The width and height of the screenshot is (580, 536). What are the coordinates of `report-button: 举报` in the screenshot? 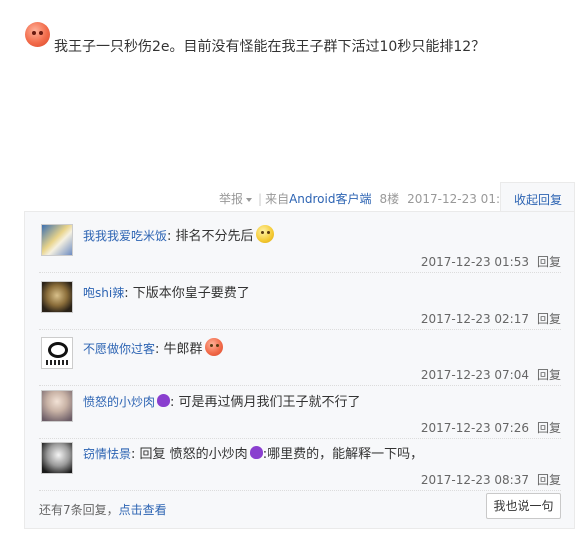 It's located at (231, 199).